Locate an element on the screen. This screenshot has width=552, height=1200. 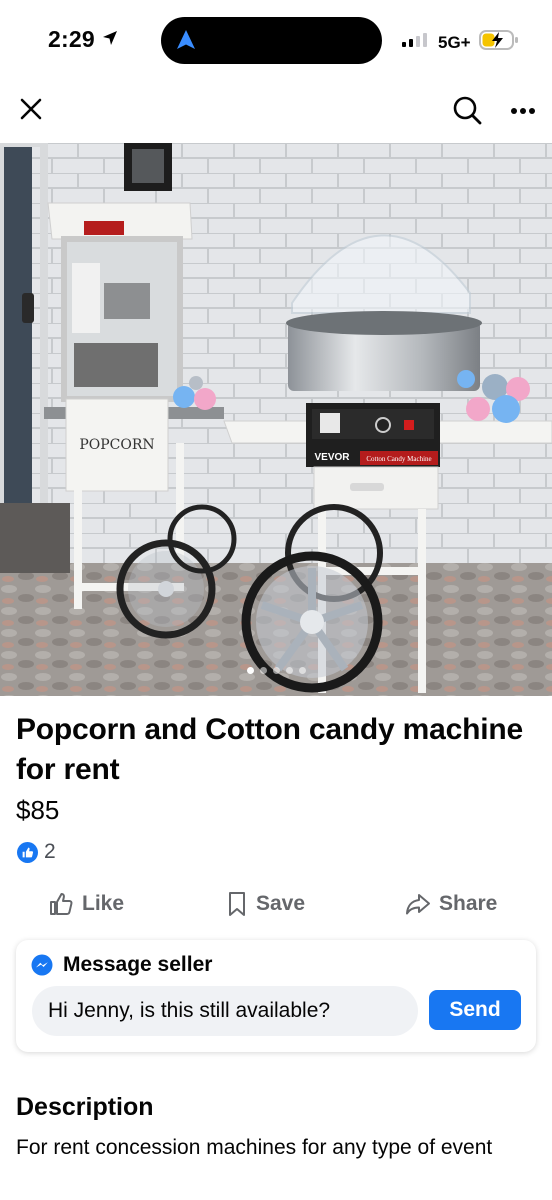
reaction-count: 2 is located at coordinates (50, 851).